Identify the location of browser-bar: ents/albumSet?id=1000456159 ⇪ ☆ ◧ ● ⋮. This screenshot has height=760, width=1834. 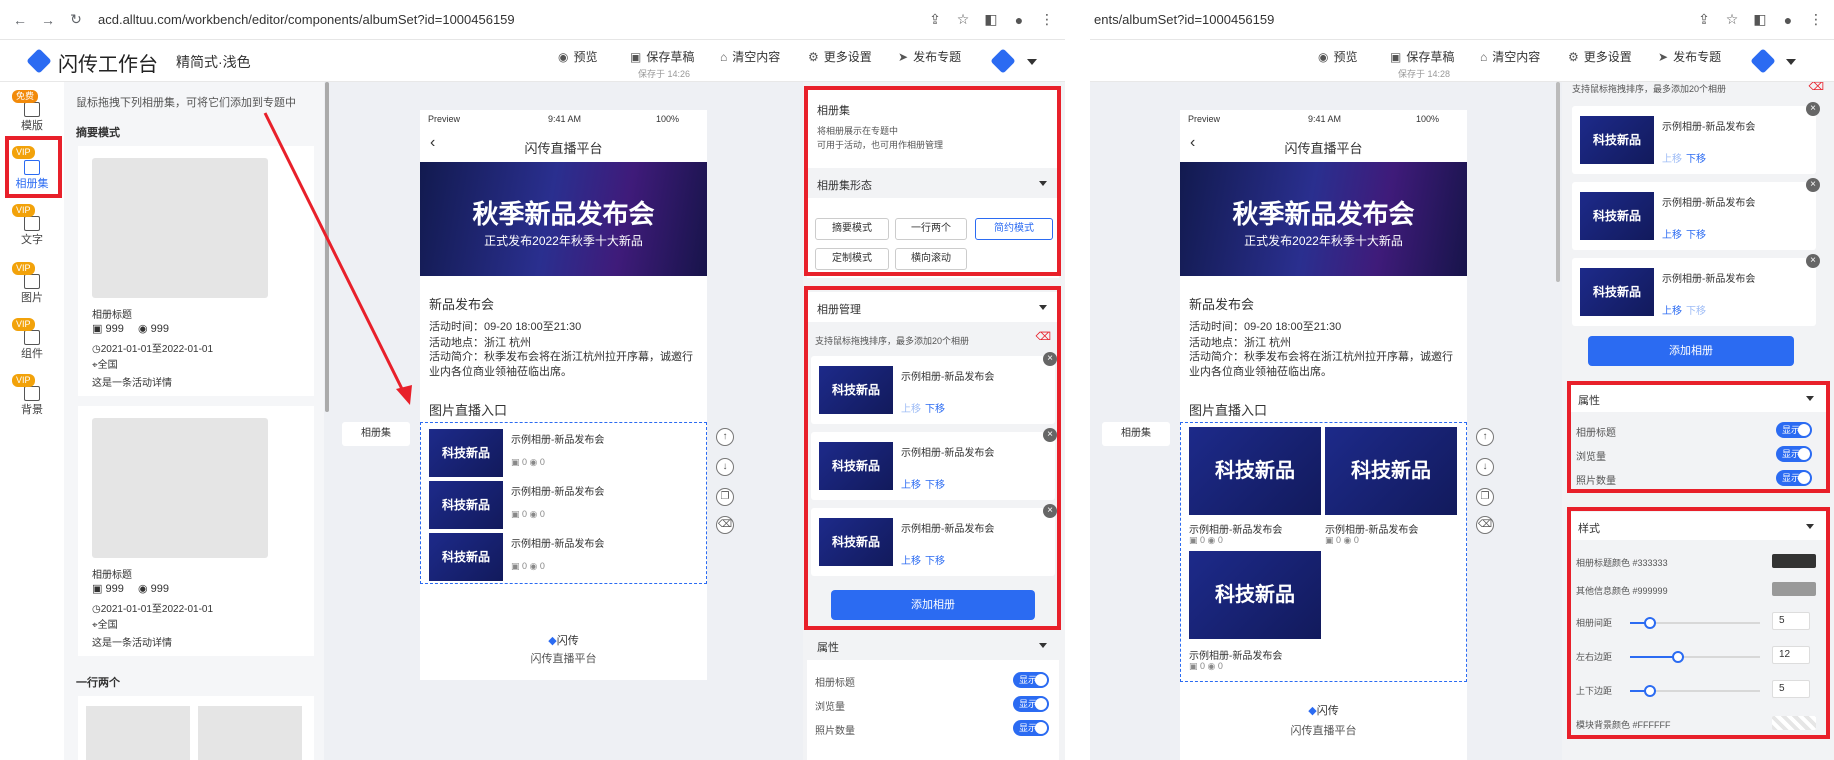
(1462, 20).